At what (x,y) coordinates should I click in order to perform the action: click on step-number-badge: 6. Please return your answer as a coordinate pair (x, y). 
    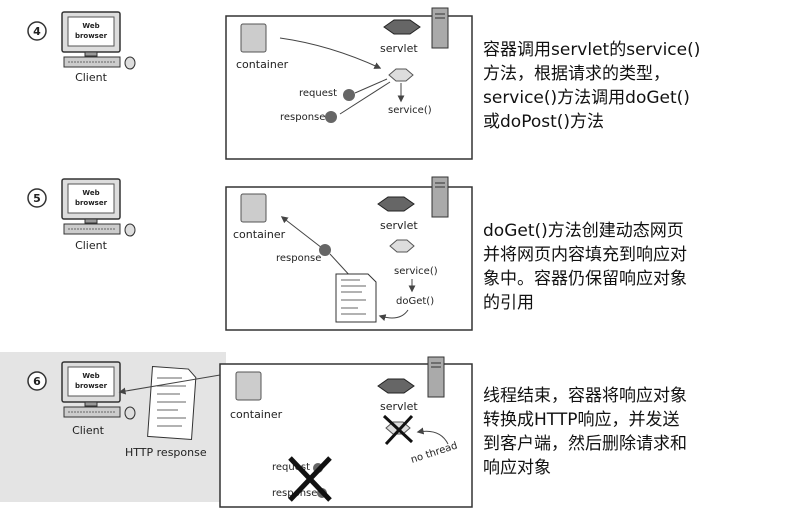
    Looking at the image, I should click on (37, 381).